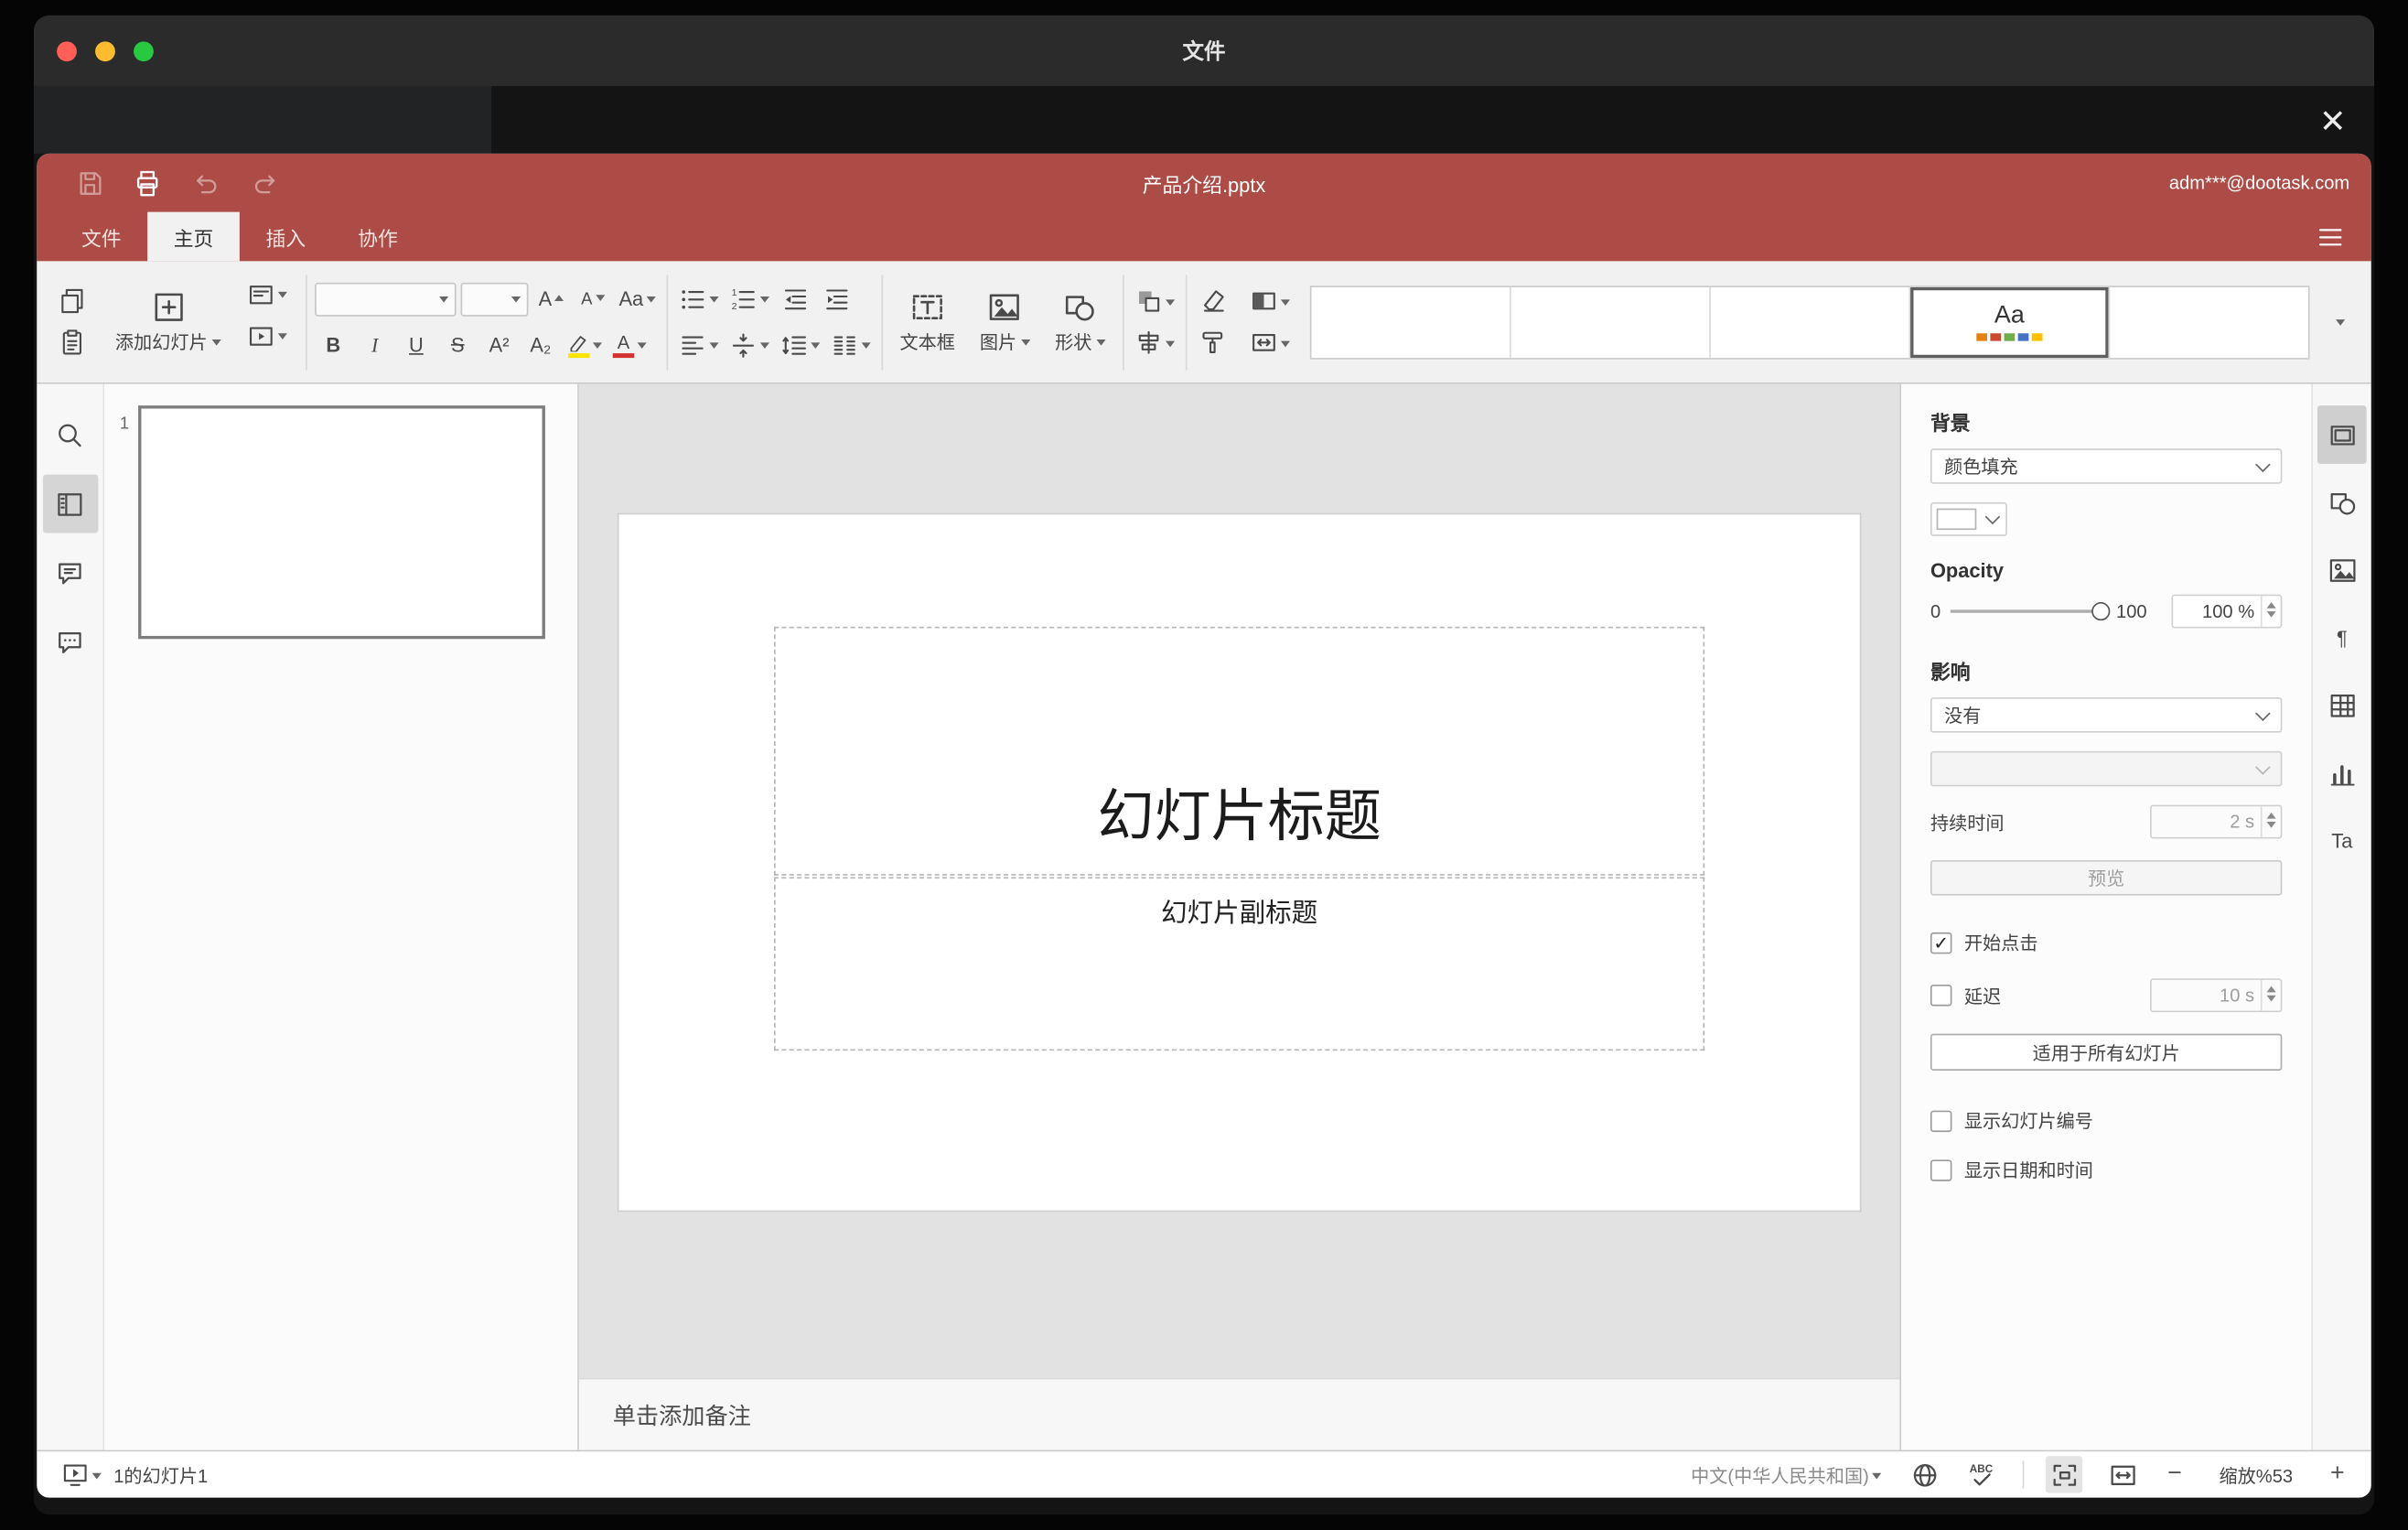  Describe the element at coordinates (1924, 1474) in the screenshot. I see `set-language-icon` at that location.